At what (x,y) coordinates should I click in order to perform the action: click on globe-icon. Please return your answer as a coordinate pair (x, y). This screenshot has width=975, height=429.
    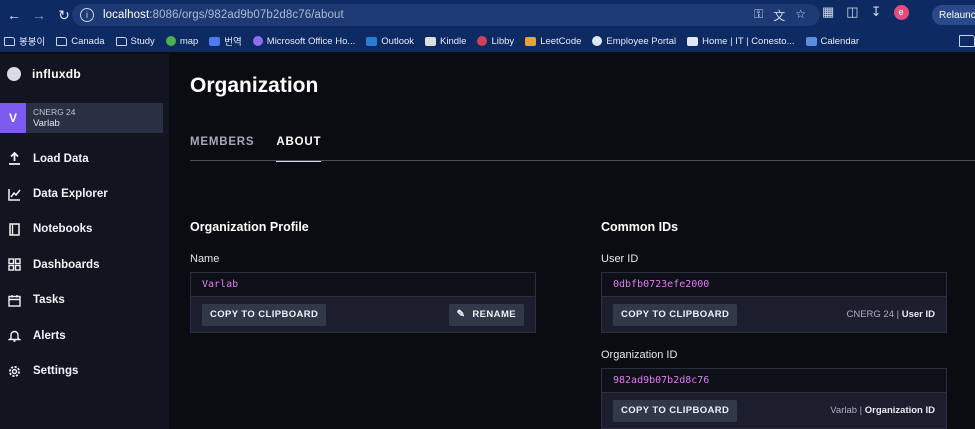
    Looking at the image, I should click on (597, 41).